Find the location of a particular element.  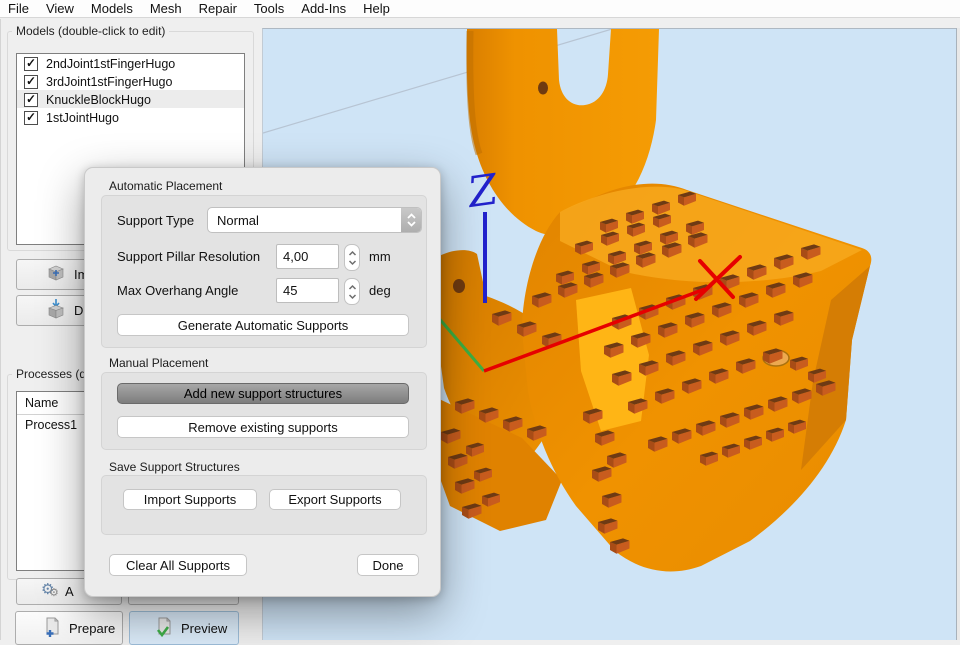

support-type-value: Normal is located at coordinates (238, 220).